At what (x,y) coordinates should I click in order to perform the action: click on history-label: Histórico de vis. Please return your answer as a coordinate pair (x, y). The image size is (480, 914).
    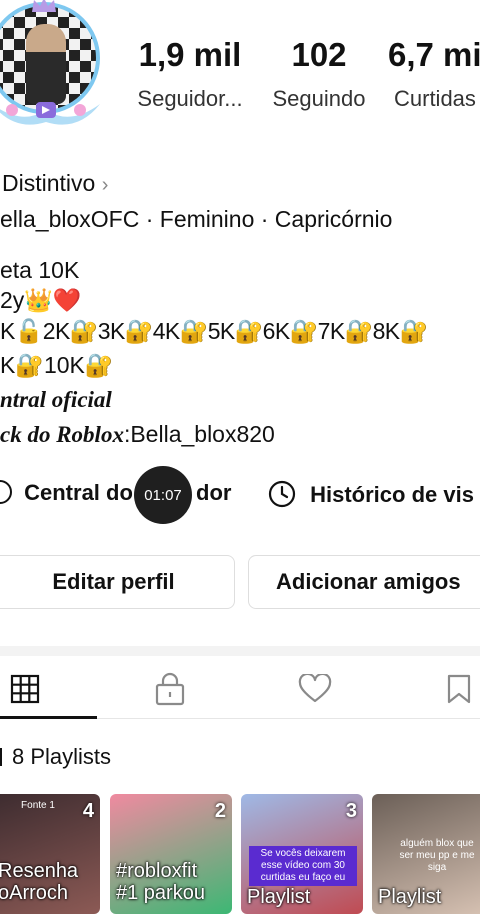
    Looking at the image, I should click on (392, 494).